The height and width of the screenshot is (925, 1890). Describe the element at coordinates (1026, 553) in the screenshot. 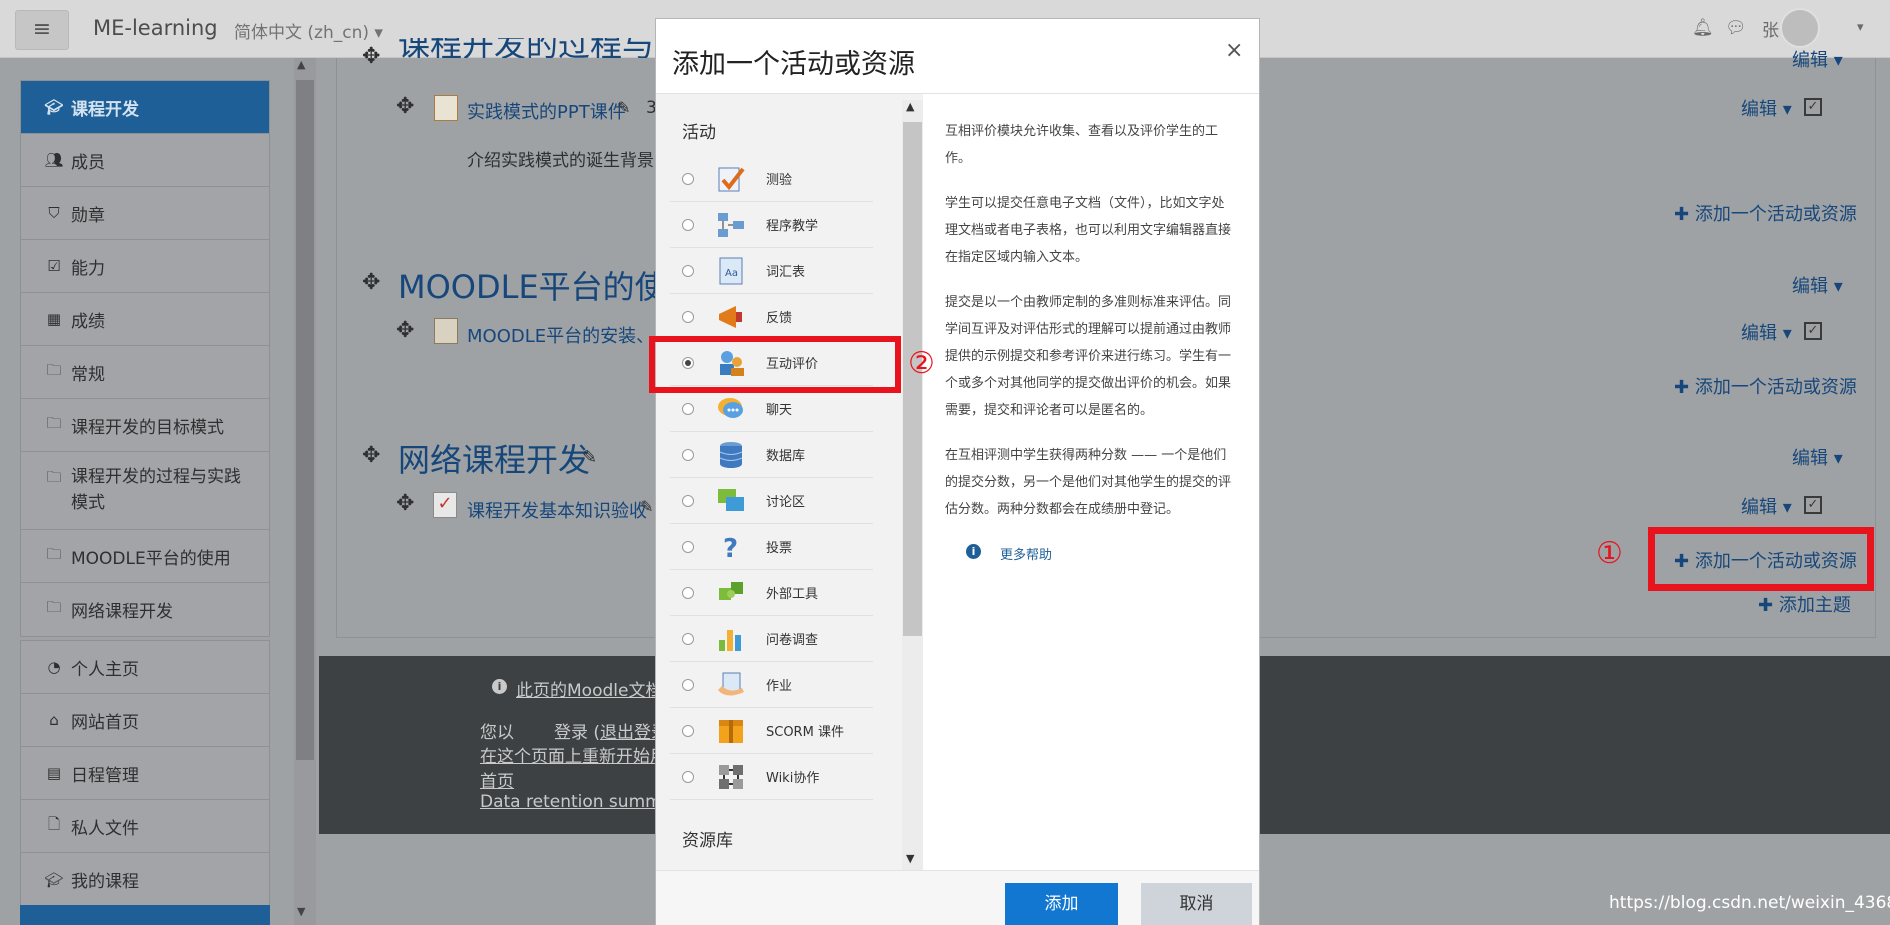

I see `more-help-link: 更多帮助` at that location.